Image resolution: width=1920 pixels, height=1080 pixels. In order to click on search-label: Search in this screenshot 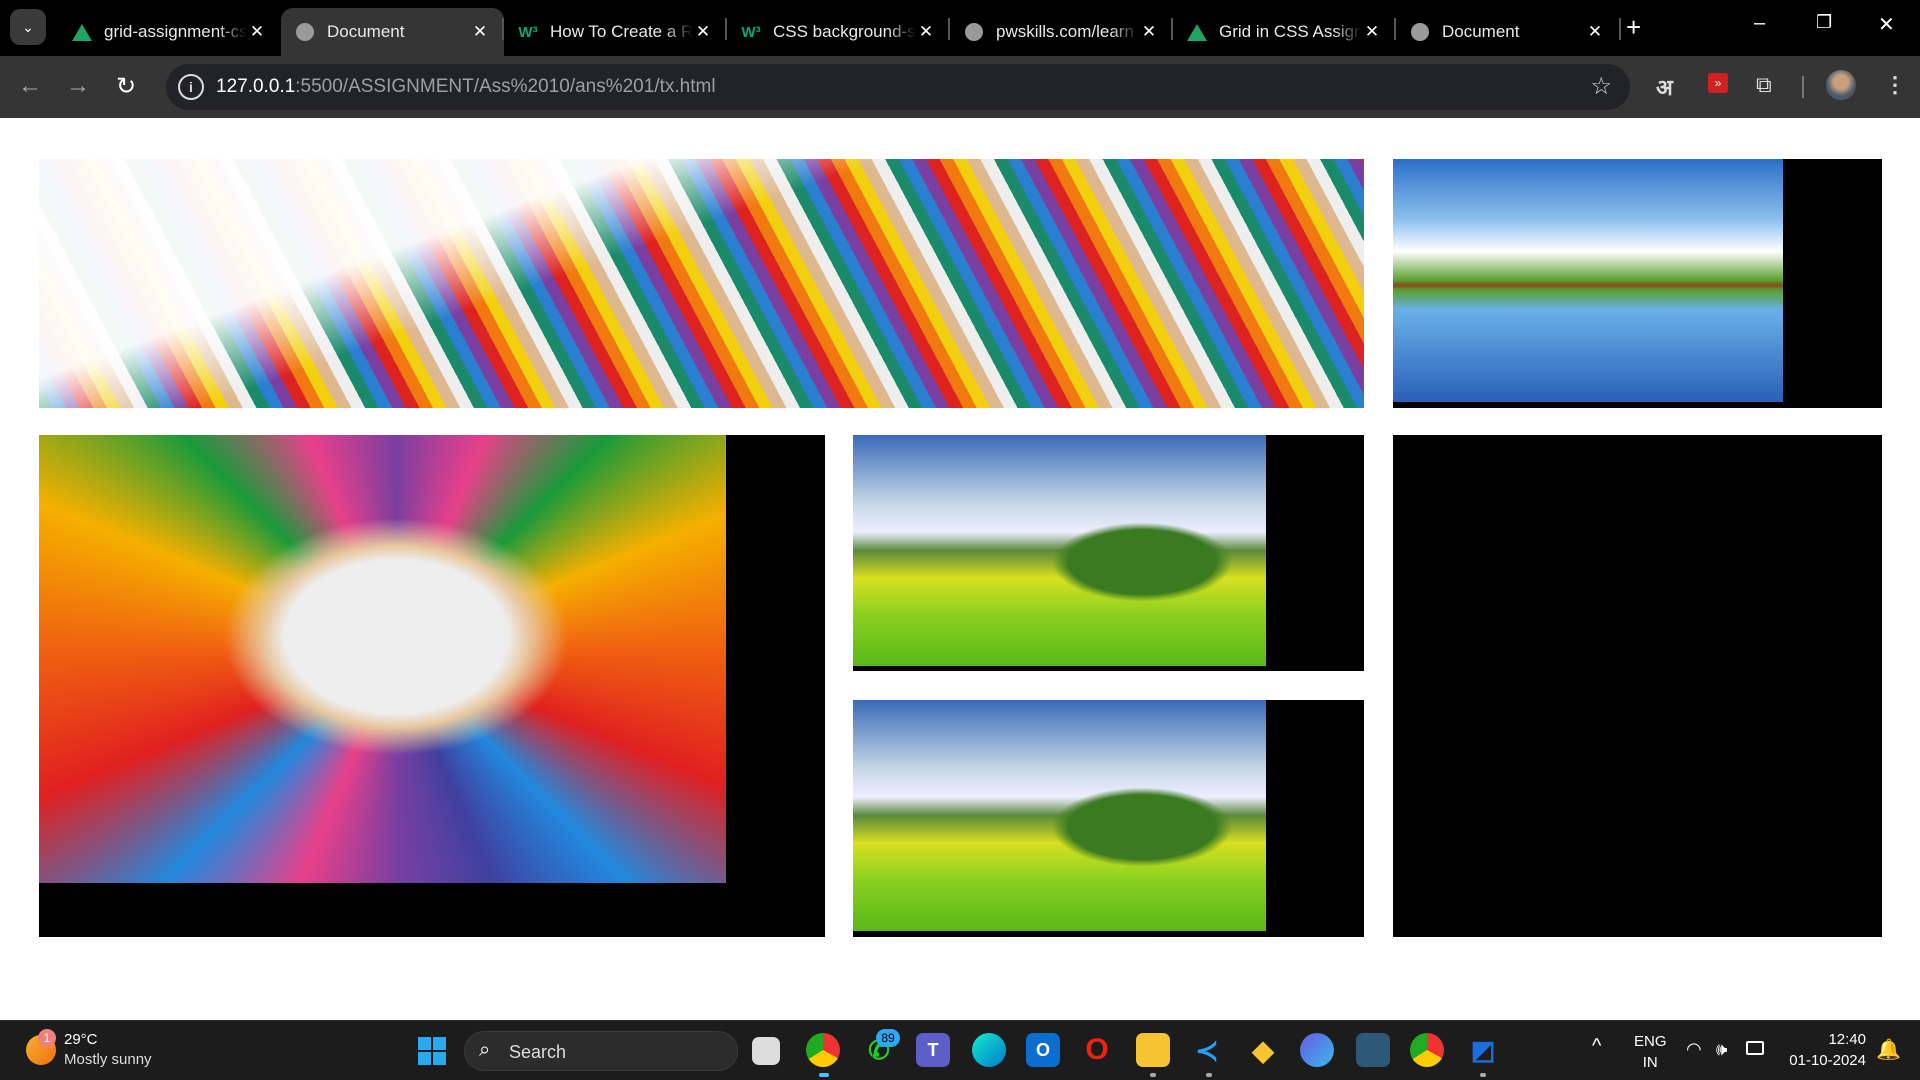, I will do `click(538, 1052)`.